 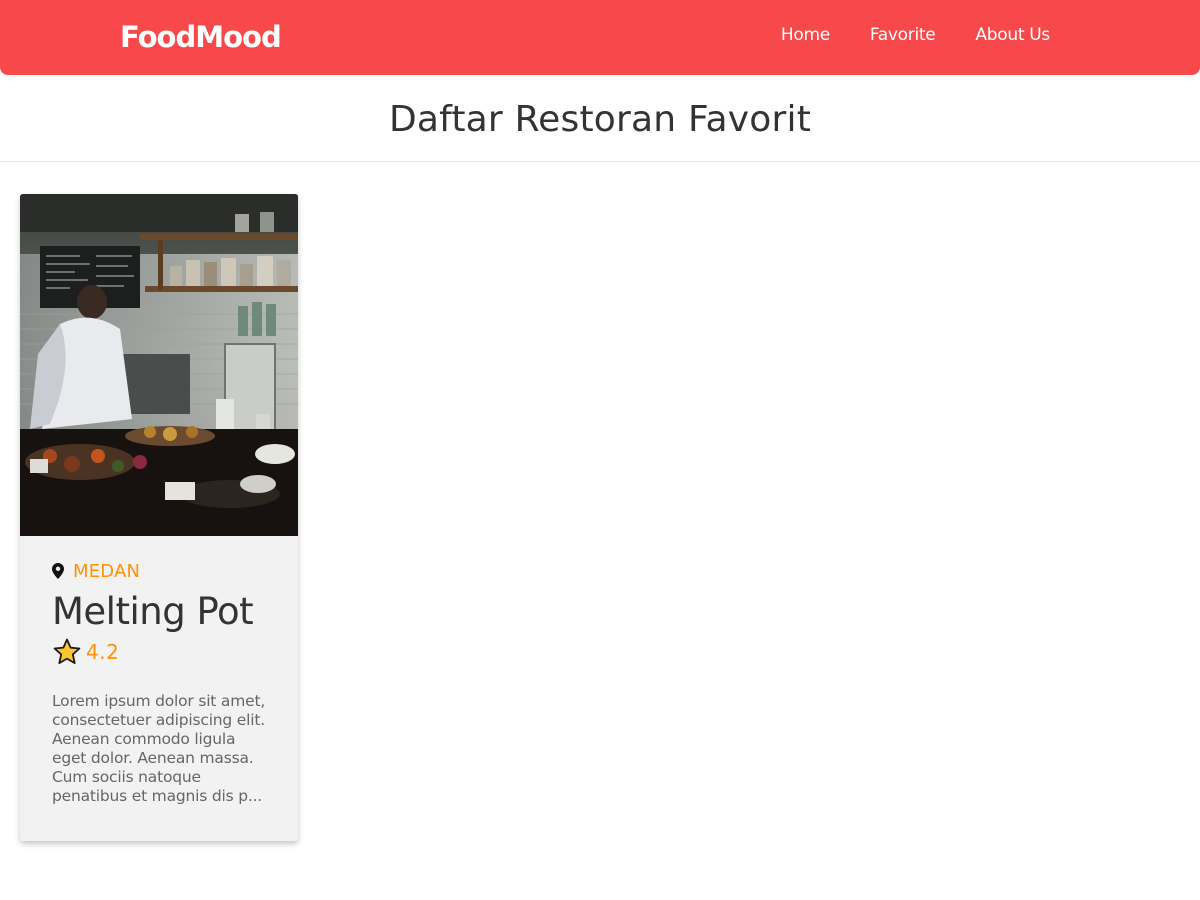 I want to click on page-heading: Daftar Restoran Favorit, so click(x=600, y=118).